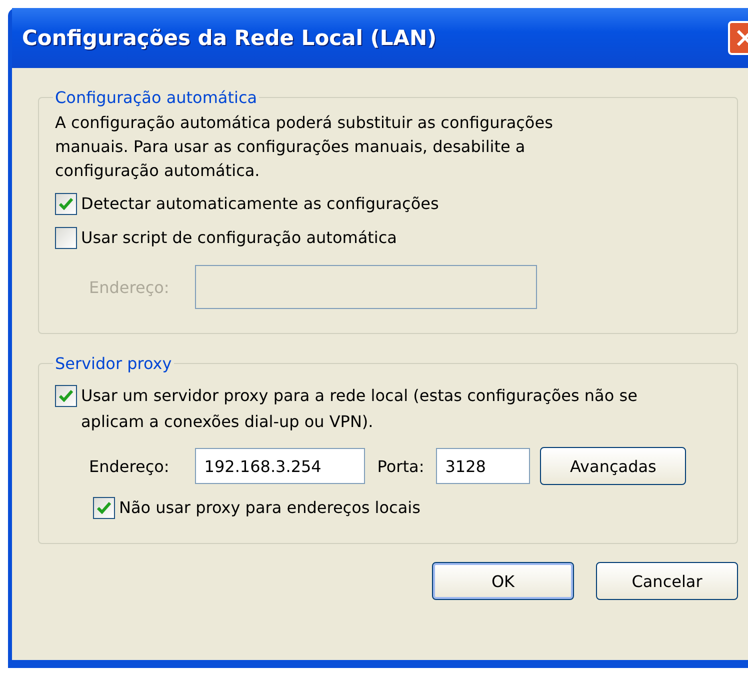 This screenshot has width=748, height=675. I want to click on checkbox-label: Detectar automaticamente as configurações, so click(260, 204).